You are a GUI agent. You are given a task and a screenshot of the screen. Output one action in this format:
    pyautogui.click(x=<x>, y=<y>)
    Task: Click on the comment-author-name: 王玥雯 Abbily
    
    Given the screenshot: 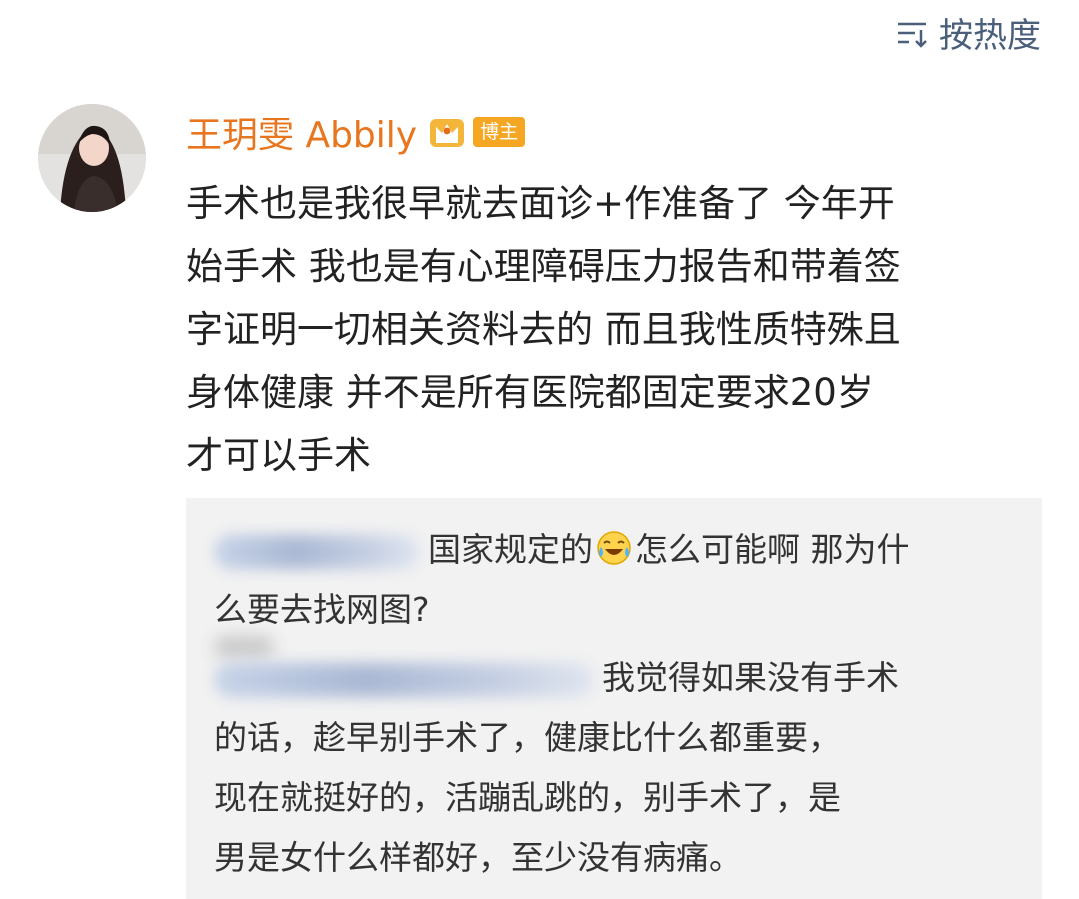 What is the action you would take?
    pyautogui.click(x=301, y=132)
    